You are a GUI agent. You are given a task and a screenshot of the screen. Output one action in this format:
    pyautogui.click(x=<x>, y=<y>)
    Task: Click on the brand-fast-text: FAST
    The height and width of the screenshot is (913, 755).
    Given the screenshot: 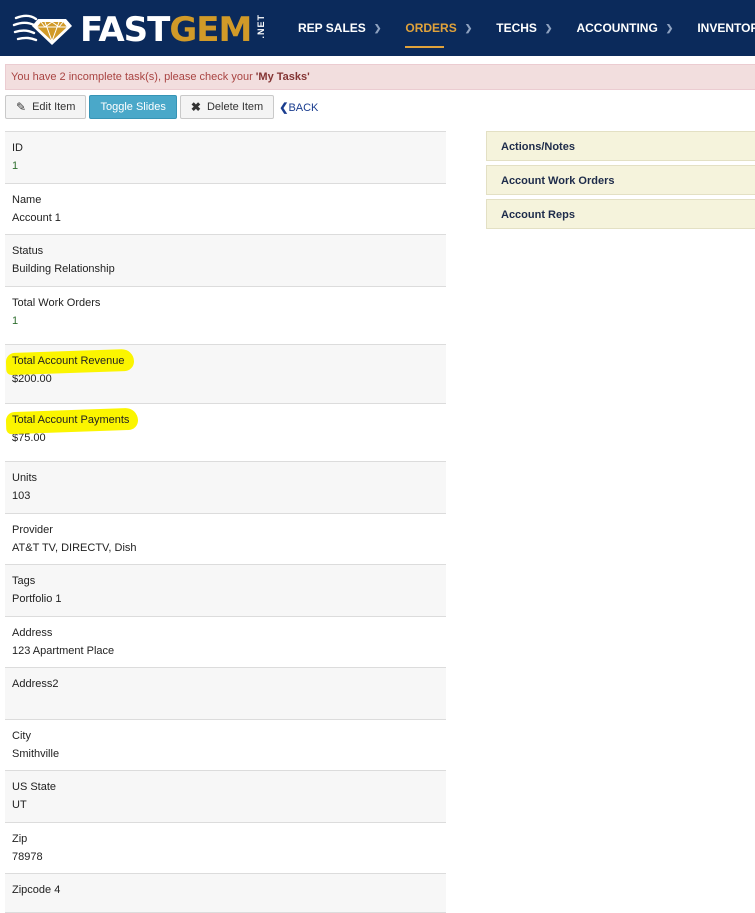 What is the action you would take?
    pyautogui.click(x=125, y=30)
    